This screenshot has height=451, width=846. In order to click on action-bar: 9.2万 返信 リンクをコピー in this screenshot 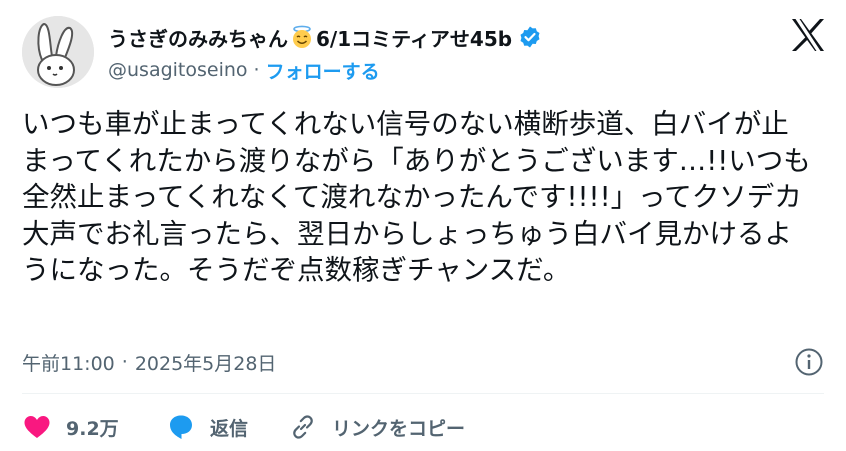, I will do `click(243, 427)`.